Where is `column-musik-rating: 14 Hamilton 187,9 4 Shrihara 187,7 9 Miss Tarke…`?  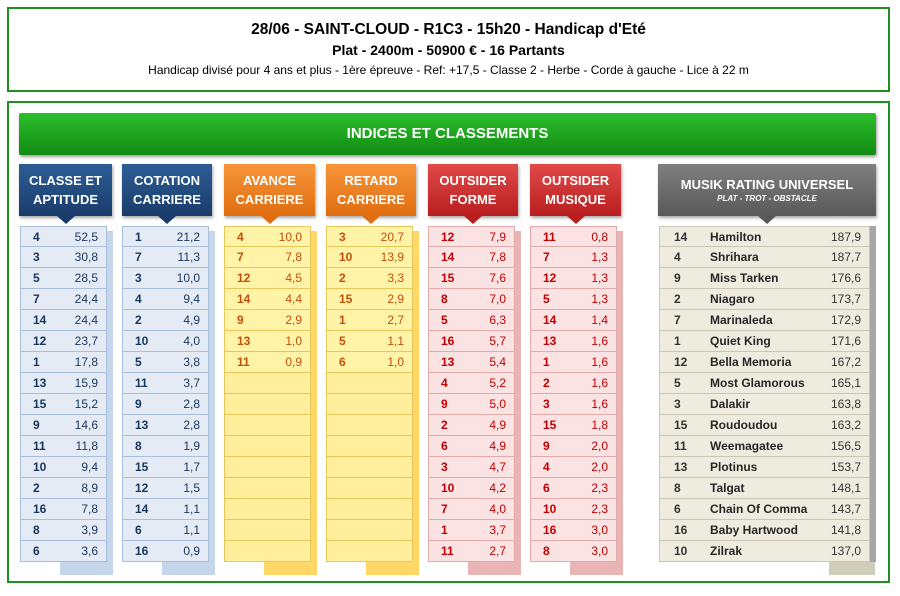 column-musik-rating: 14 Hamilton 187,9 4 Shrihara 187,7 9 Miss Tarke… is located at coordinates (767, 400).